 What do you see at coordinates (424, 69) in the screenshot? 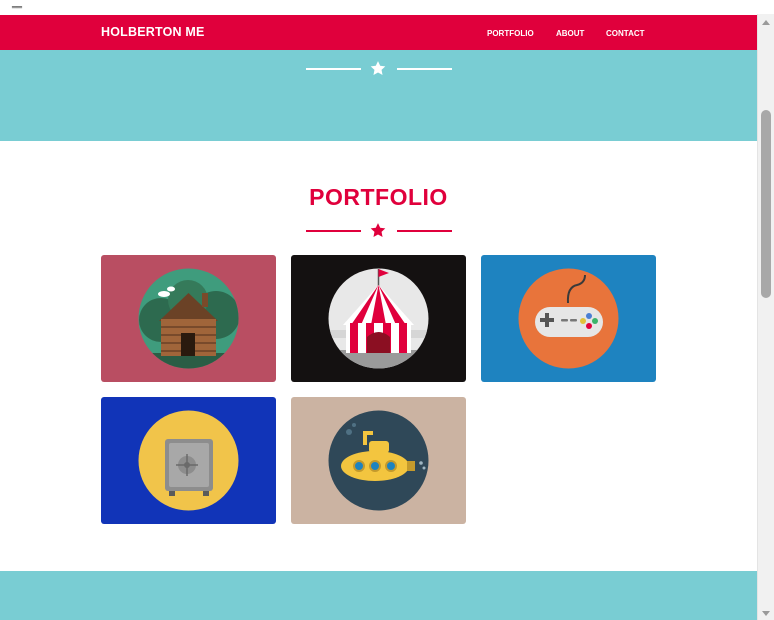
I see `hero-divider-right` at bounding box center [424, 69].